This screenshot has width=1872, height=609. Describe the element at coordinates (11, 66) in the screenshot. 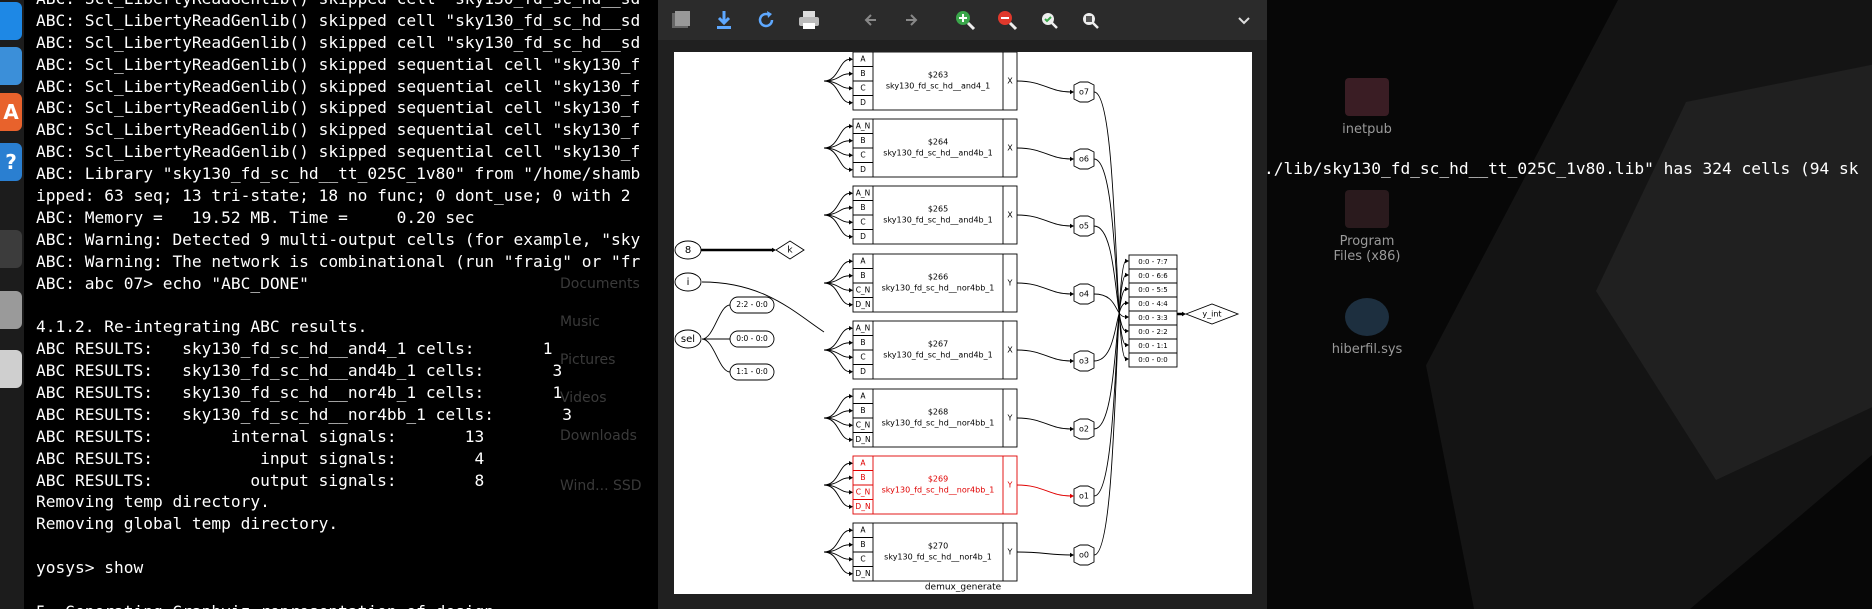

I see `appstore-icon` at that location.